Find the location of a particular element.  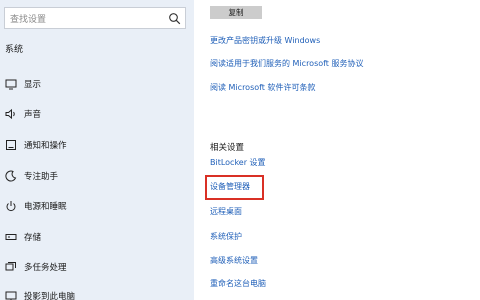

multitasking-icon is located at coordinates (11, 267).